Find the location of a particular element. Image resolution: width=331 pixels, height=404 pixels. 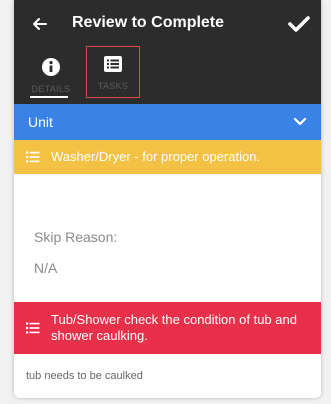

confirm-button is located at coordinates (299, 24).